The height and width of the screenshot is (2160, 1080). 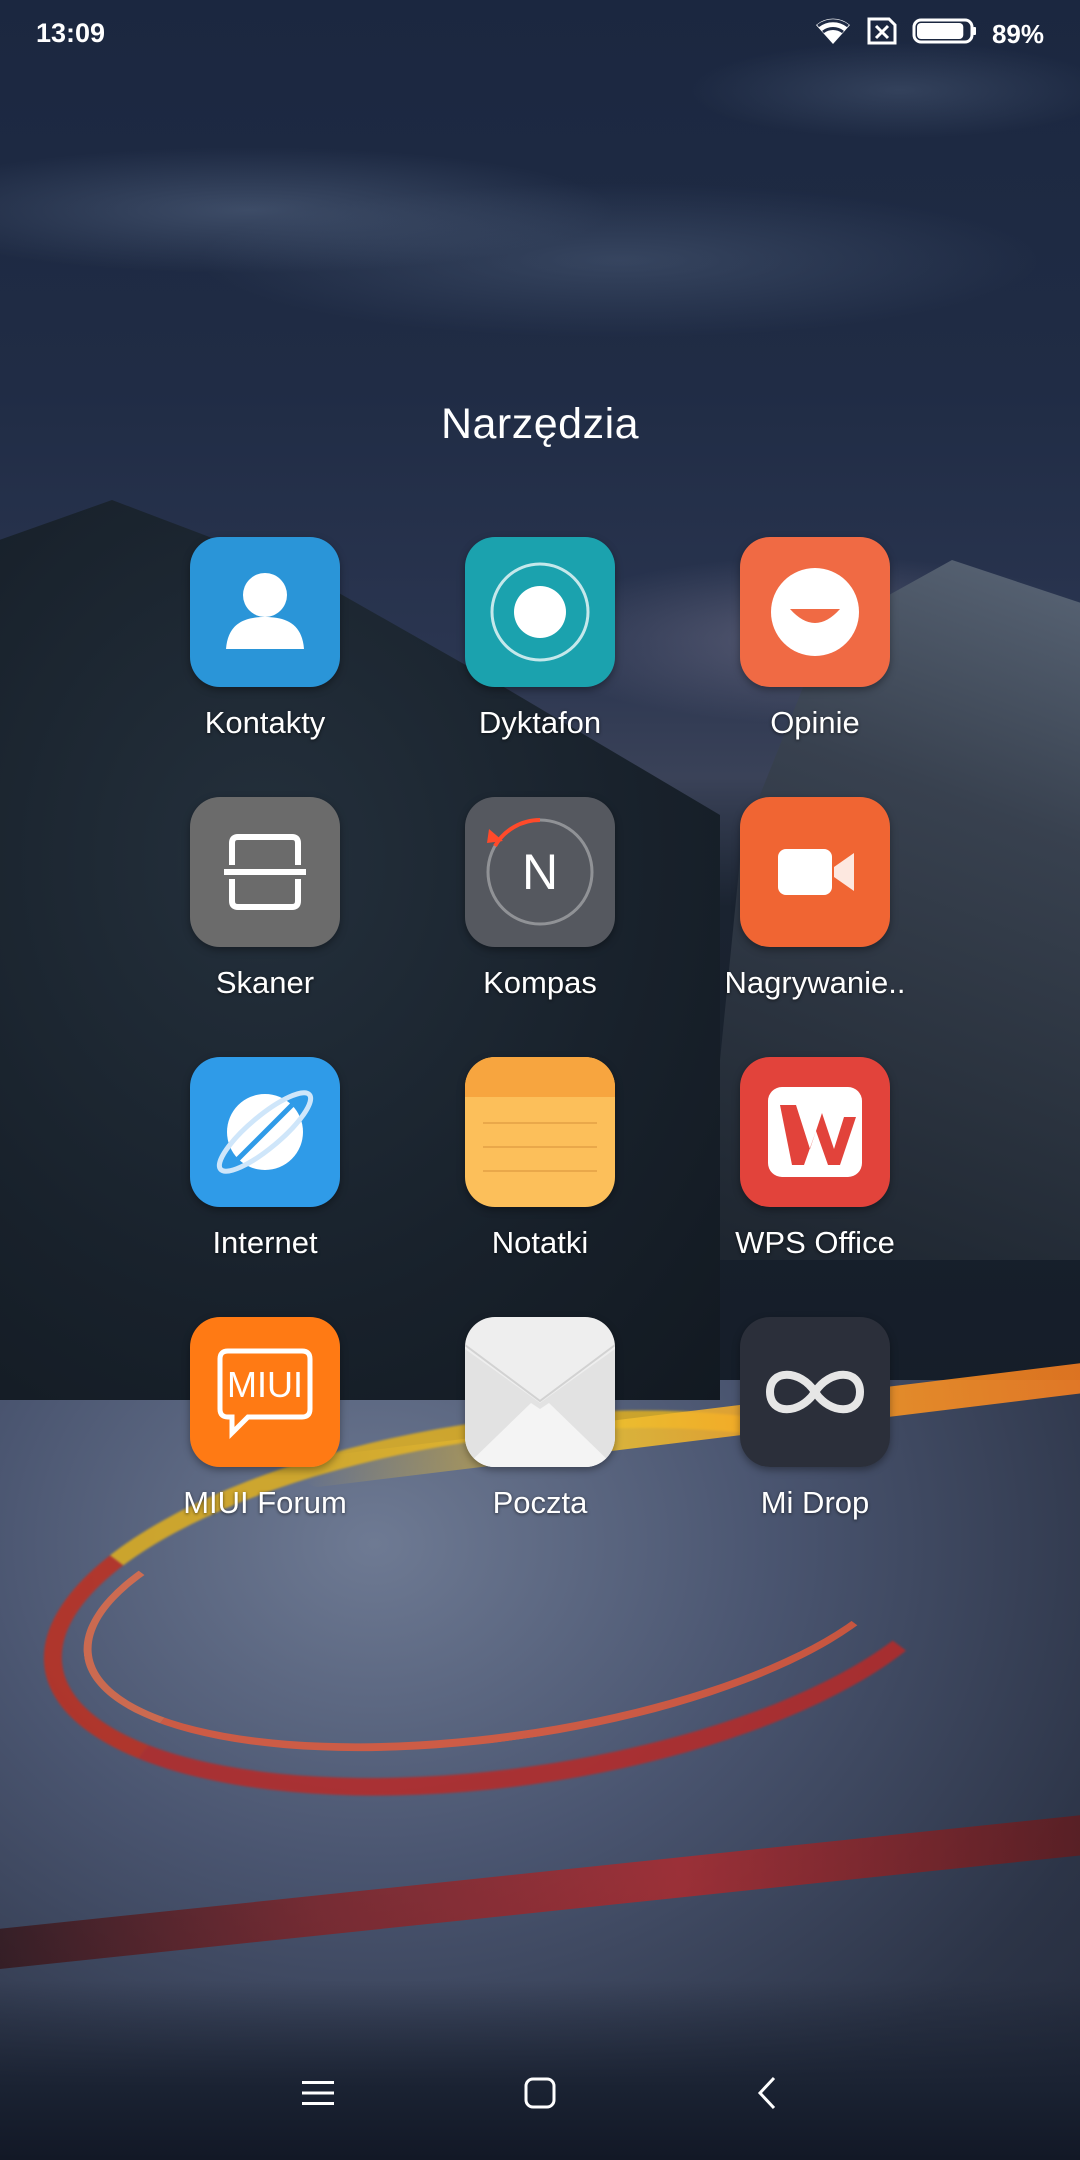 I want to click on app-internet: Internet, so click(x=265, y=1159).